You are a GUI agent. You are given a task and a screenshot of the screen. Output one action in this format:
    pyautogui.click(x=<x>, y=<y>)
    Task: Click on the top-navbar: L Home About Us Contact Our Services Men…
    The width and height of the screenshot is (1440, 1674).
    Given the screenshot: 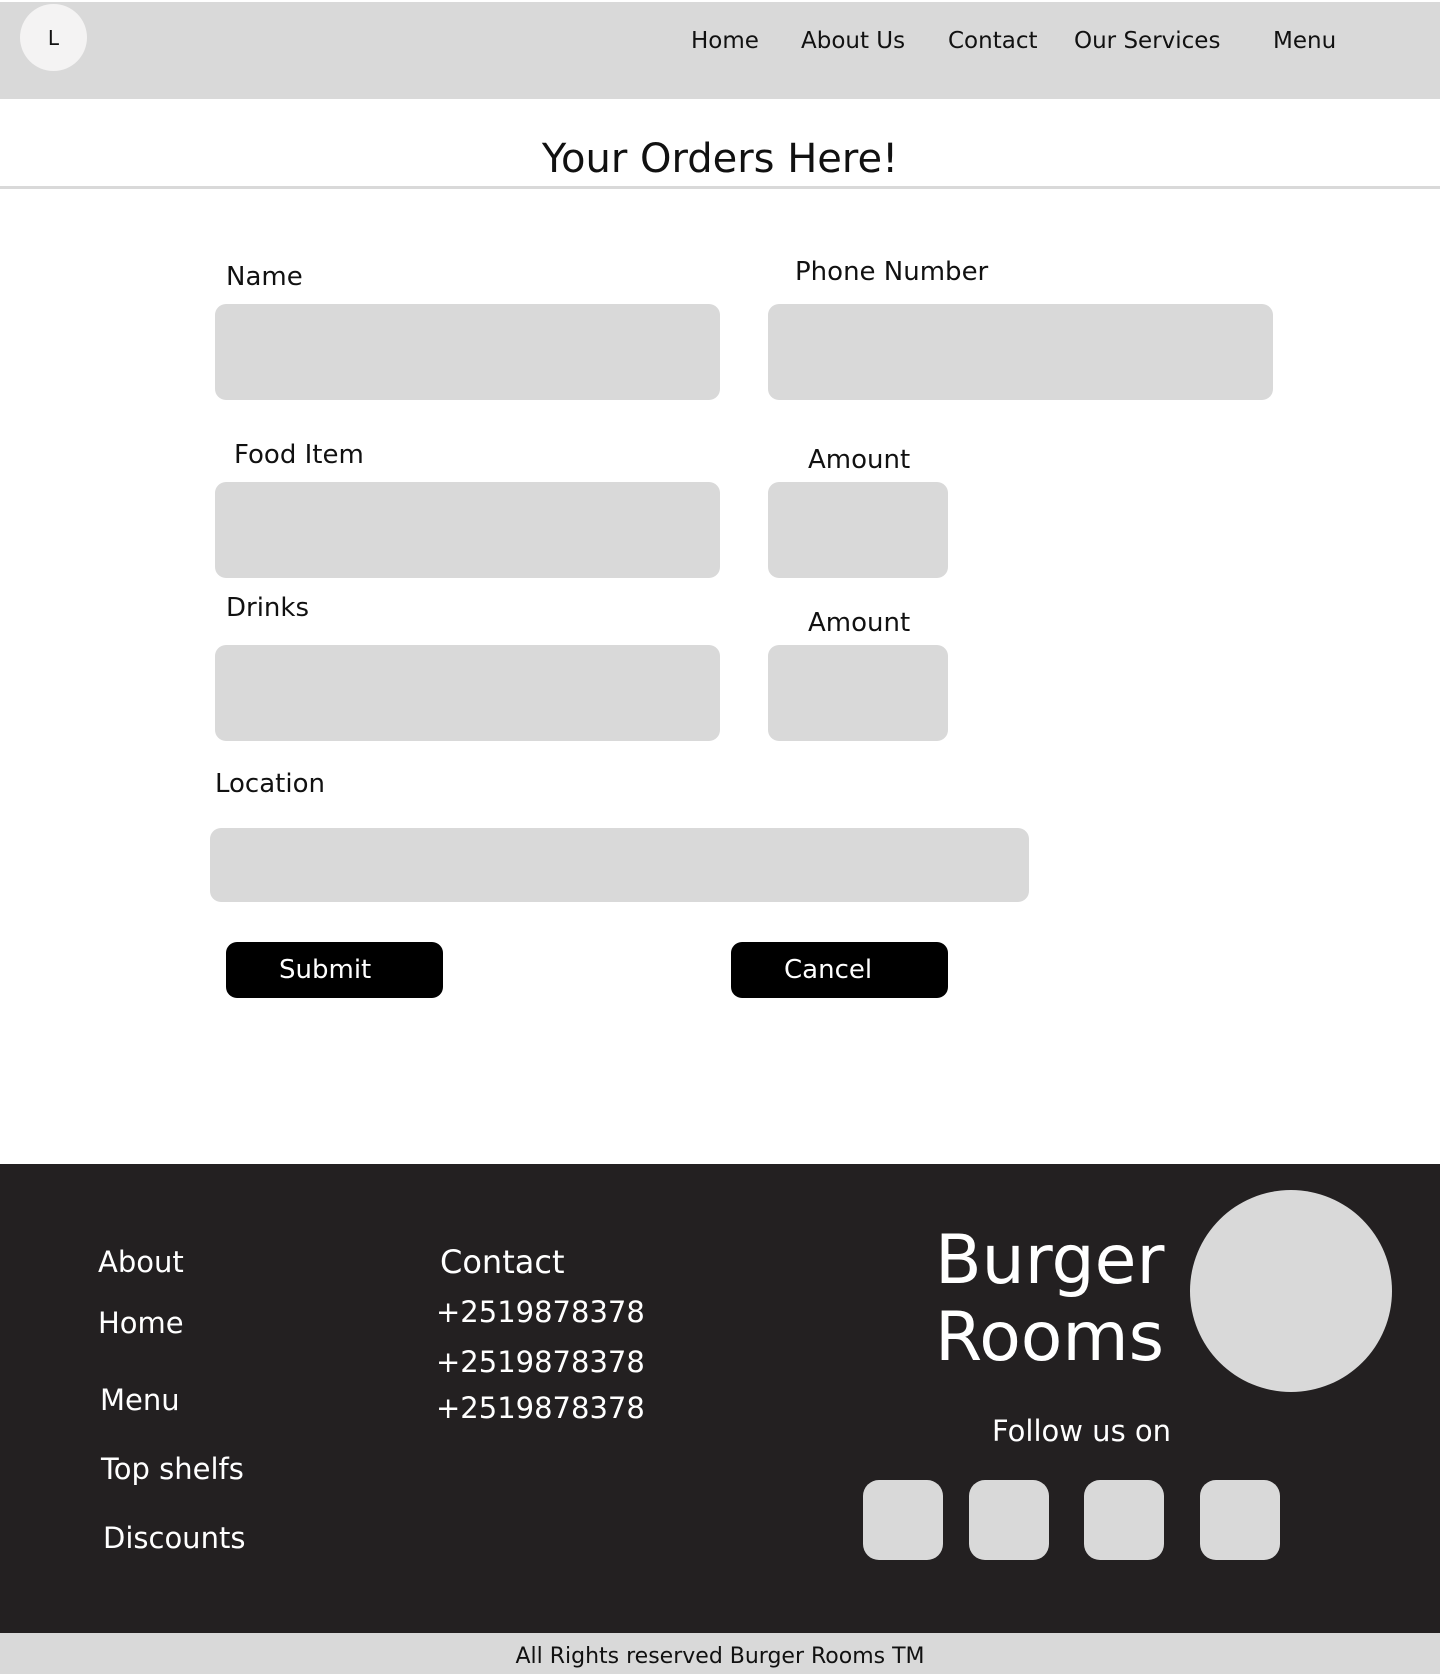 What is the action you would take?
    pyautogui.click(x=720, y=50)
    